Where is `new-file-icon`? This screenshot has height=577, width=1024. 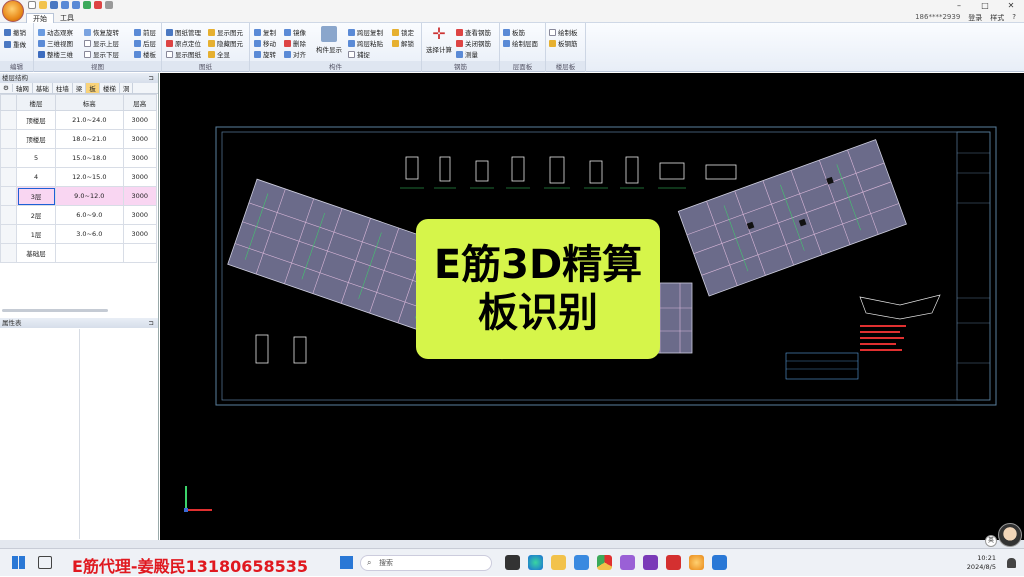 new-file-icon is located at coordinates (32, 5).